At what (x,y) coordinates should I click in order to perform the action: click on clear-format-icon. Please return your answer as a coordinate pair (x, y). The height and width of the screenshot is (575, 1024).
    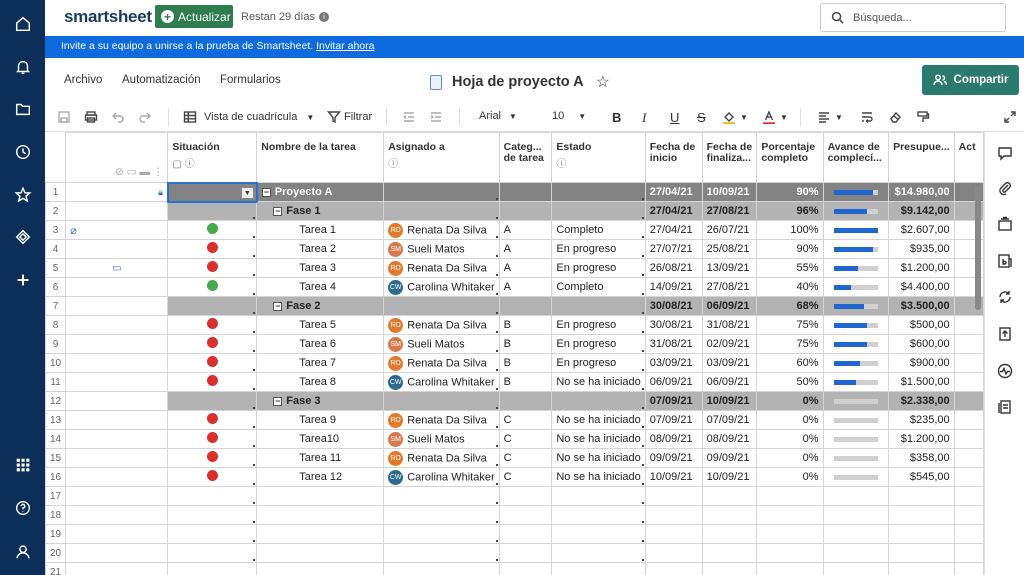
    Looking at the image, I should click on (895, 117).